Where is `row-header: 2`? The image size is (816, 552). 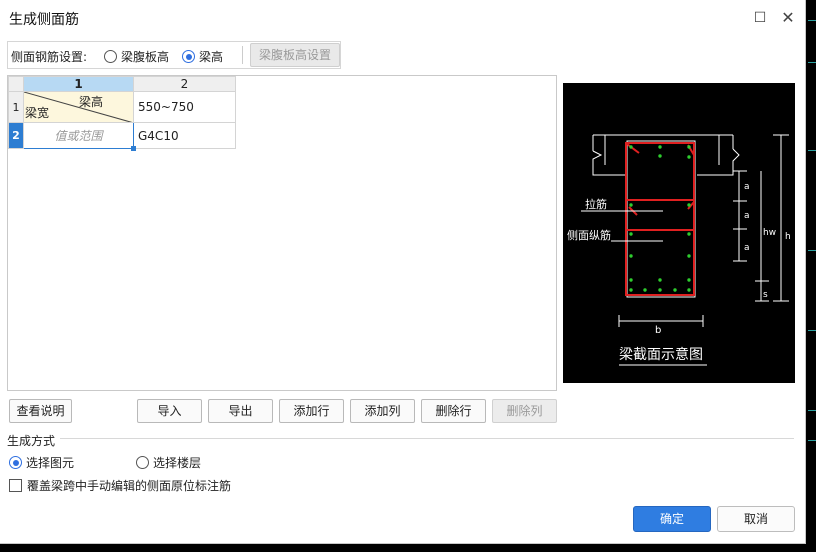 row-header: 2 is located at coordinates (16, 135).